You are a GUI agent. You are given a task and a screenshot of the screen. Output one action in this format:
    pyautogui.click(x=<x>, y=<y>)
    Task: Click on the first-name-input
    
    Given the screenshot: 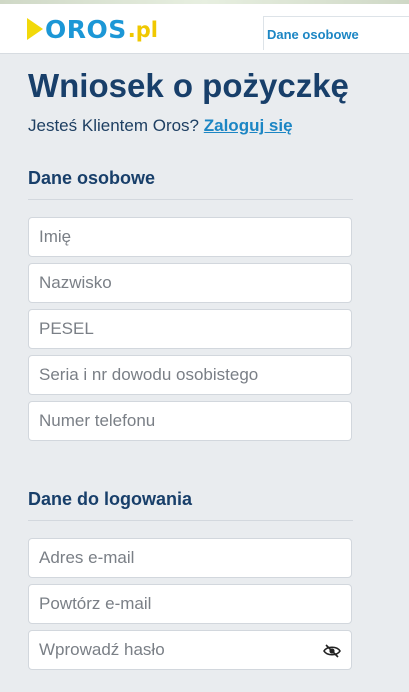 What is the action you would take?
    pyautogui.click(x=190, y=237)
    